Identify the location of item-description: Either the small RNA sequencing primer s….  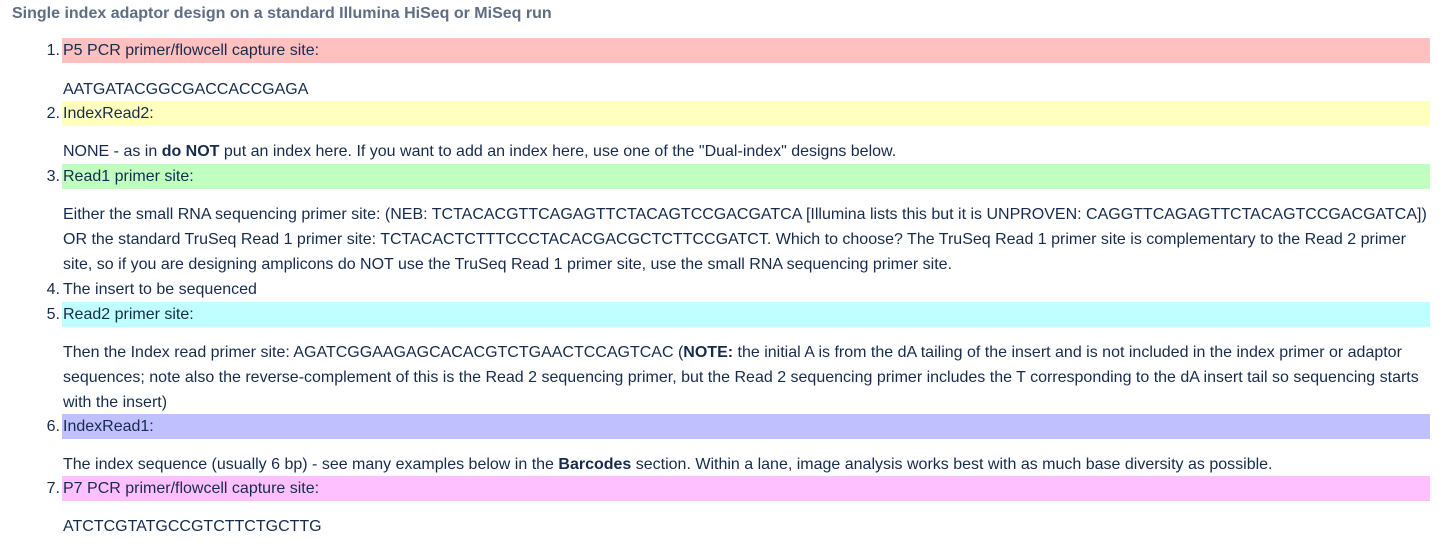
(745, 239).